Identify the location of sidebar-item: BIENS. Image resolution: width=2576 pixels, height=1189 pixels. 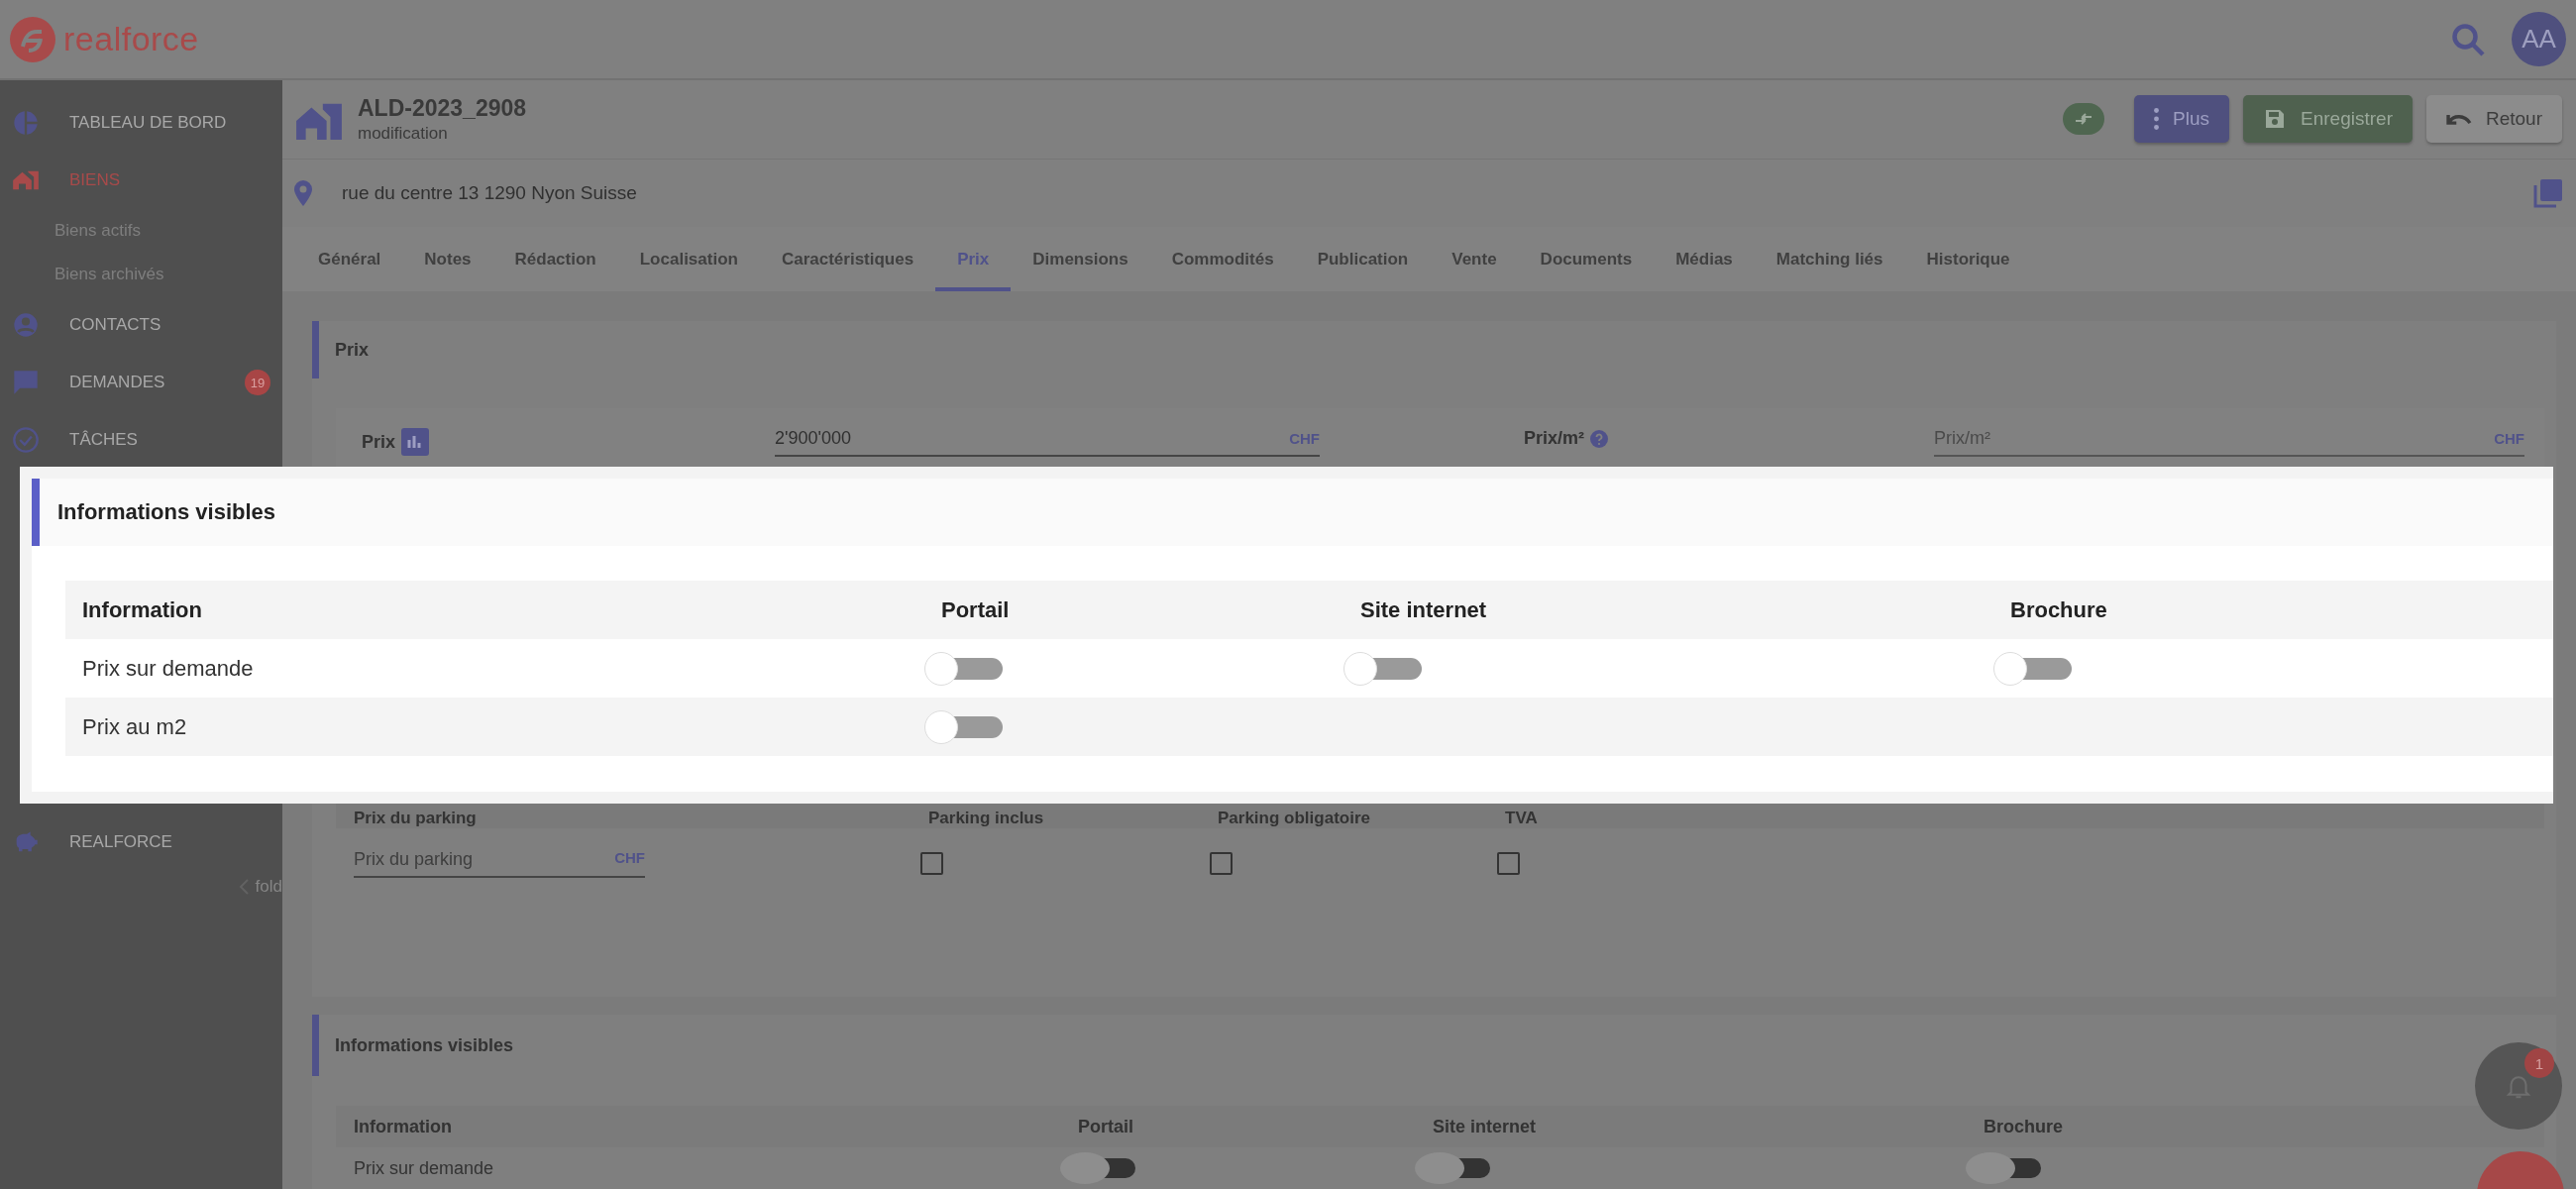
(141, 180).